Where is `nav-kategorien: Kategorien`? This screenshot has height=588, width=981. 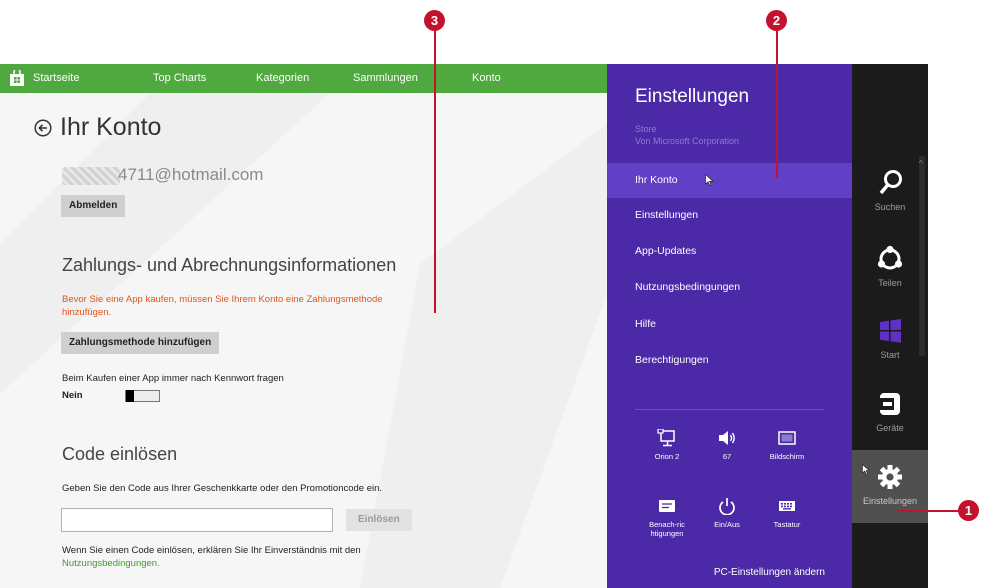 nav-kategorien: Kategorien is located at coordinates (282, 78).